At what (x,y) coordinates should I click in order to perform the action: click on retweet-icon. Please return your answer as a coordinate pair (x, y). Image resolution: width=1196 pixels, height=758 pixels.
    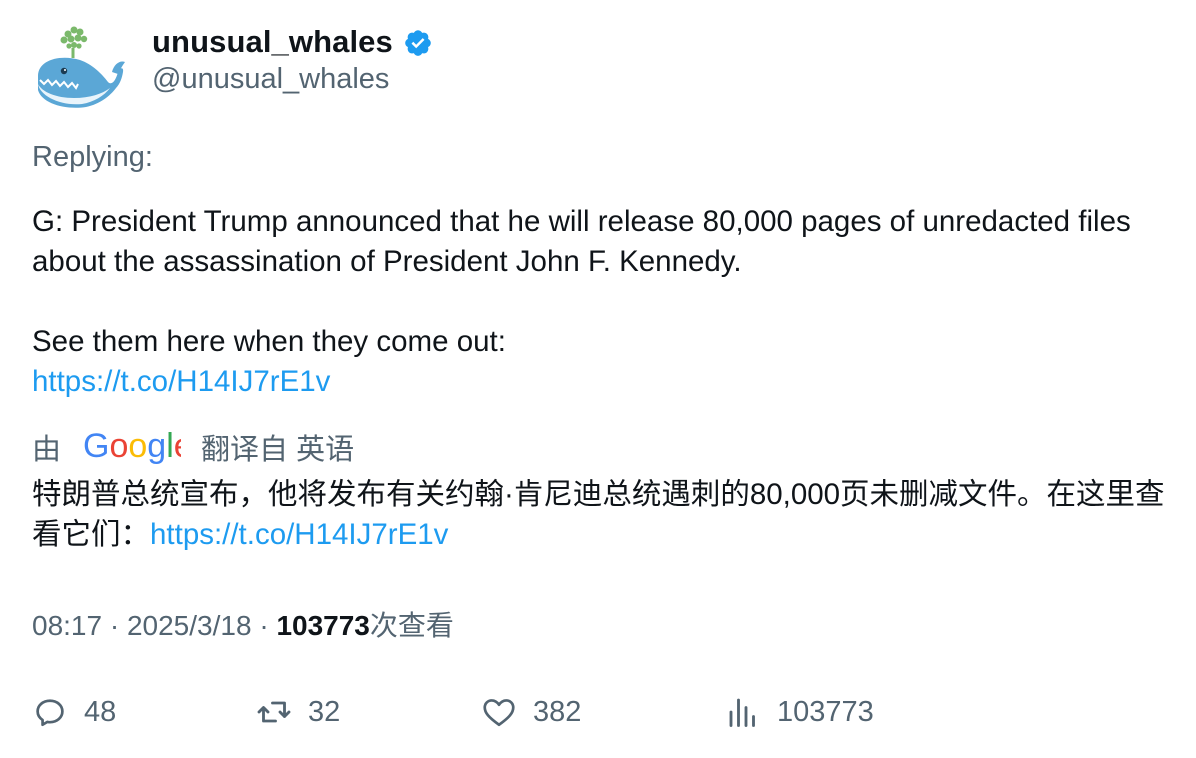
    Looking at the image, I should click on (274, 712).